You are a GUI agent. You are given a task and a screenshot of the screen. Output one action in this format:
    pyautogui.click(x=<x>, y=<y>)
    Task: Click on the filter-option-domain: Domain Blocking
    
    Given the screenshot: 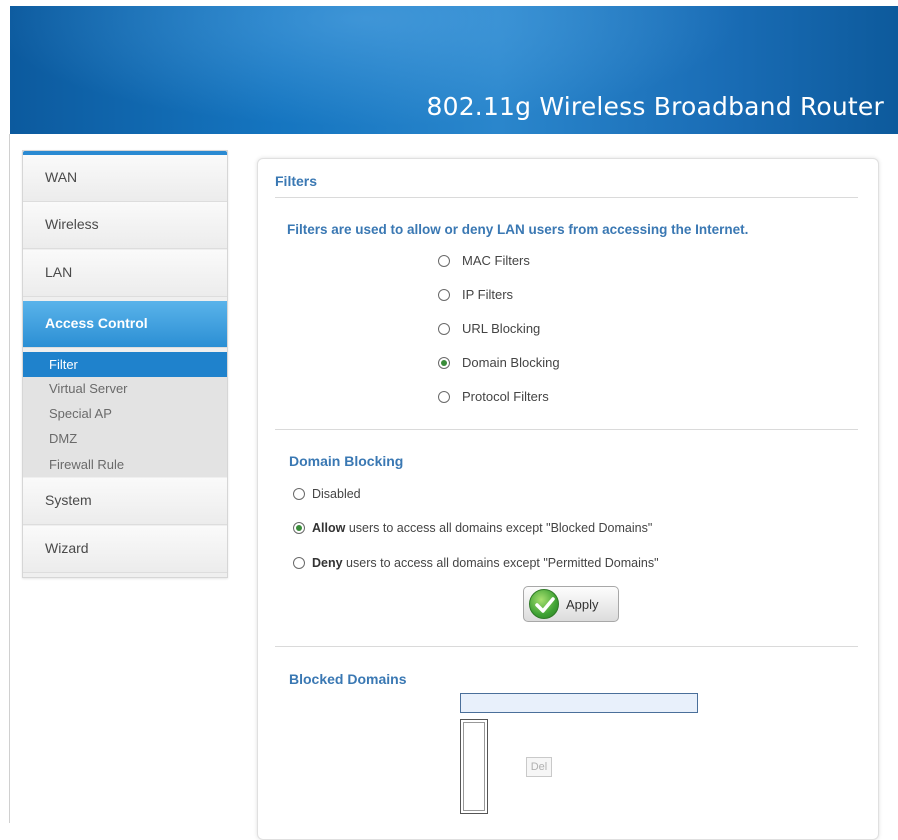 What is the action you would take?
    pyautogui.click(x=499, y=363)
    